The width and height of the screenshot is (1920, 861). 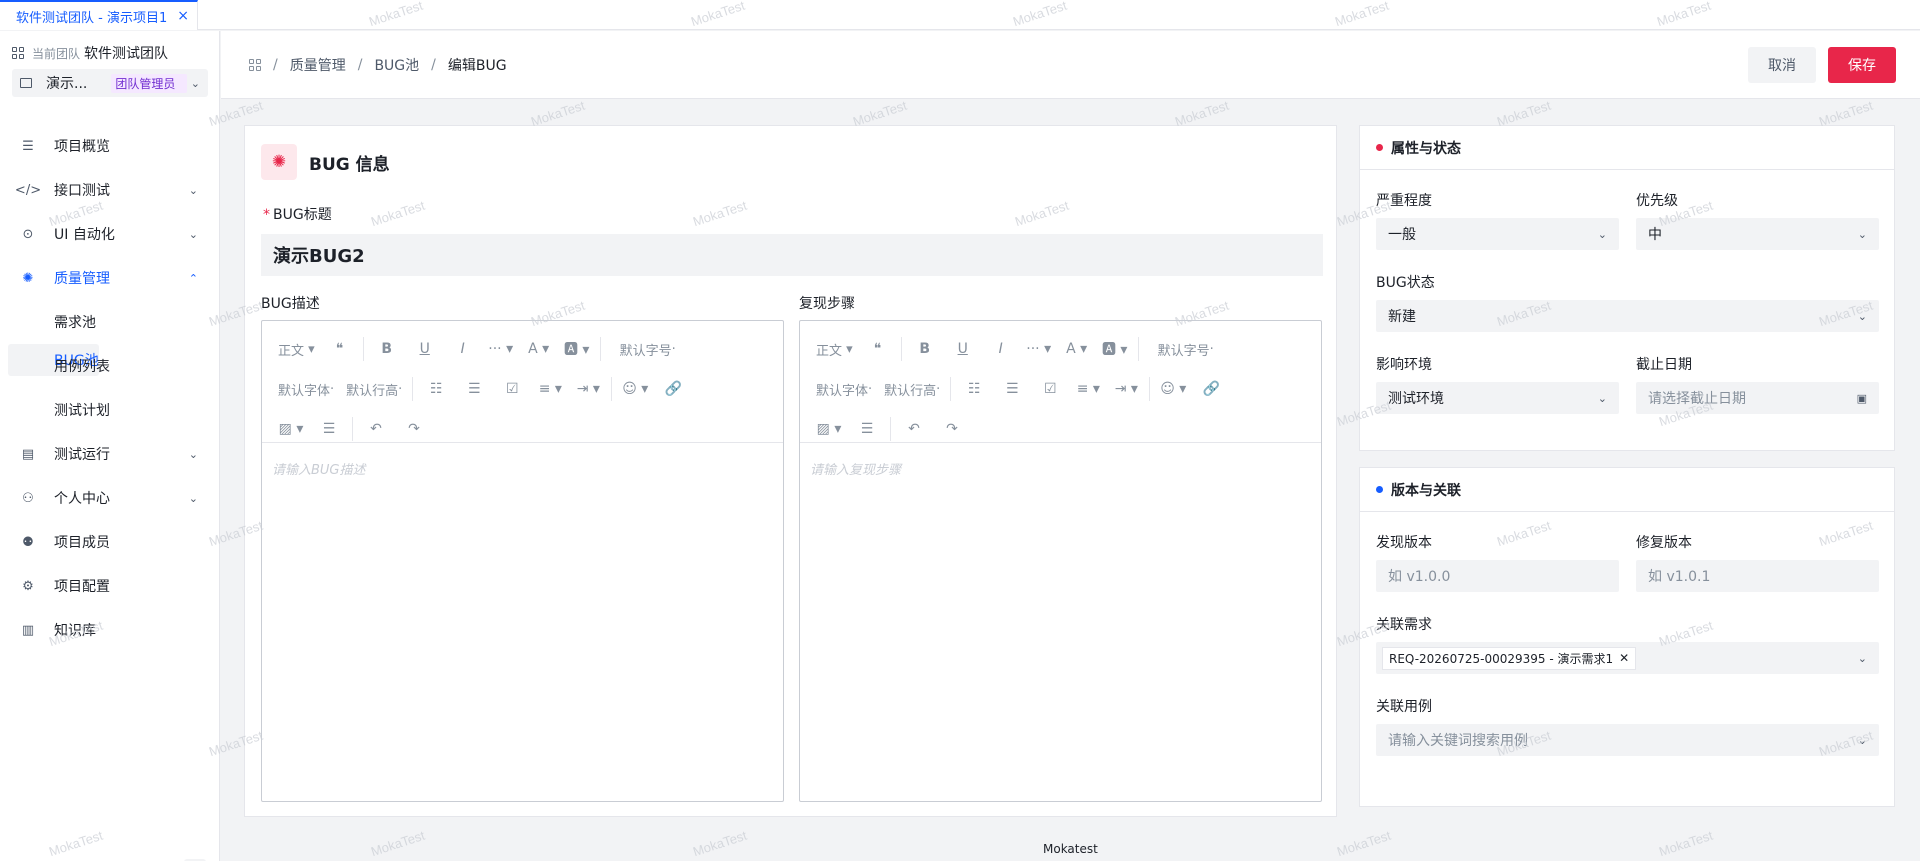 What do you see at coordinates (82, 367) in the screenshot?
I see `sidebar-item-label: 用例列表` at bounding box center [82, 367].